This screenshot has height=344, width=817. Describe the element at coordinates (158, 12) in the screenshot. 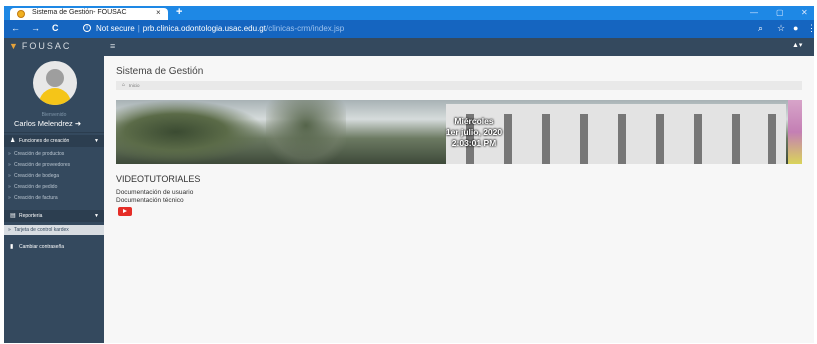

I see `tab-close-button: ×` at that location.